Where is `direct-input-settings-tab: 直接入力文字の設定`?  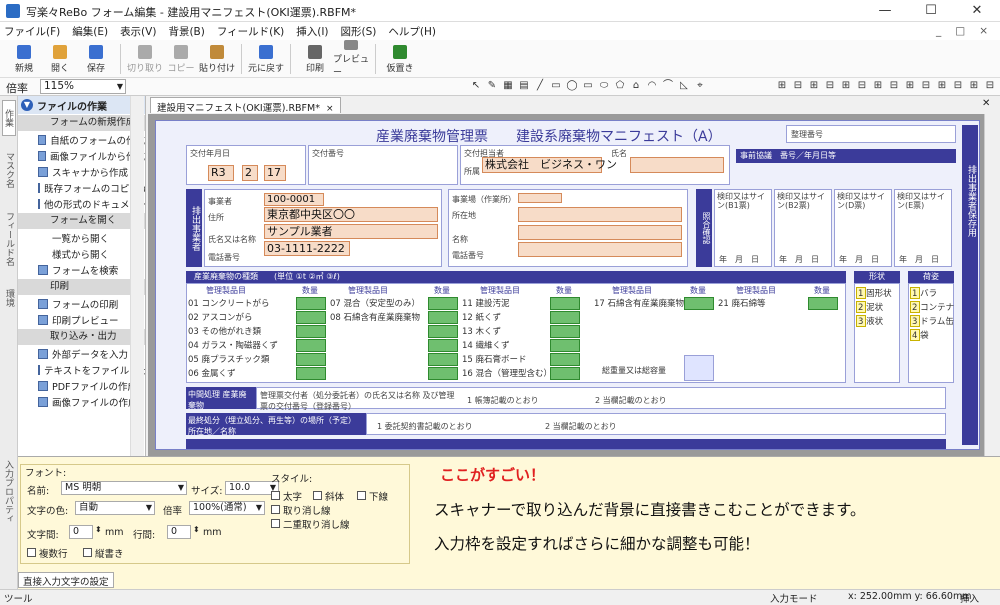
direct-input-settings-tab: 直接入力文字の設定 is located at coordinates (66, 580).